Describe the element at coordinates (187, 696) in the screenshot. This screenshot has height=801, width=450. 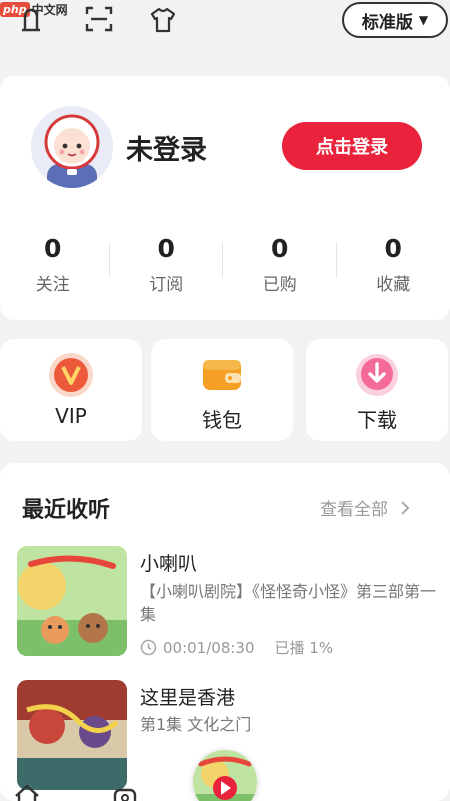
I see `item-title: 这里是香港` at that location.